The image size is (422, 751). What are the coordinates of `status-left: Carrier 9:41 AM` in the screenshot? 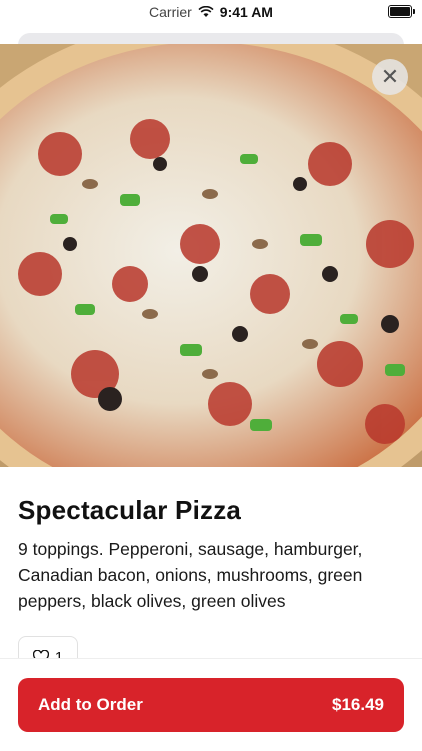 It's located at (211, 12).